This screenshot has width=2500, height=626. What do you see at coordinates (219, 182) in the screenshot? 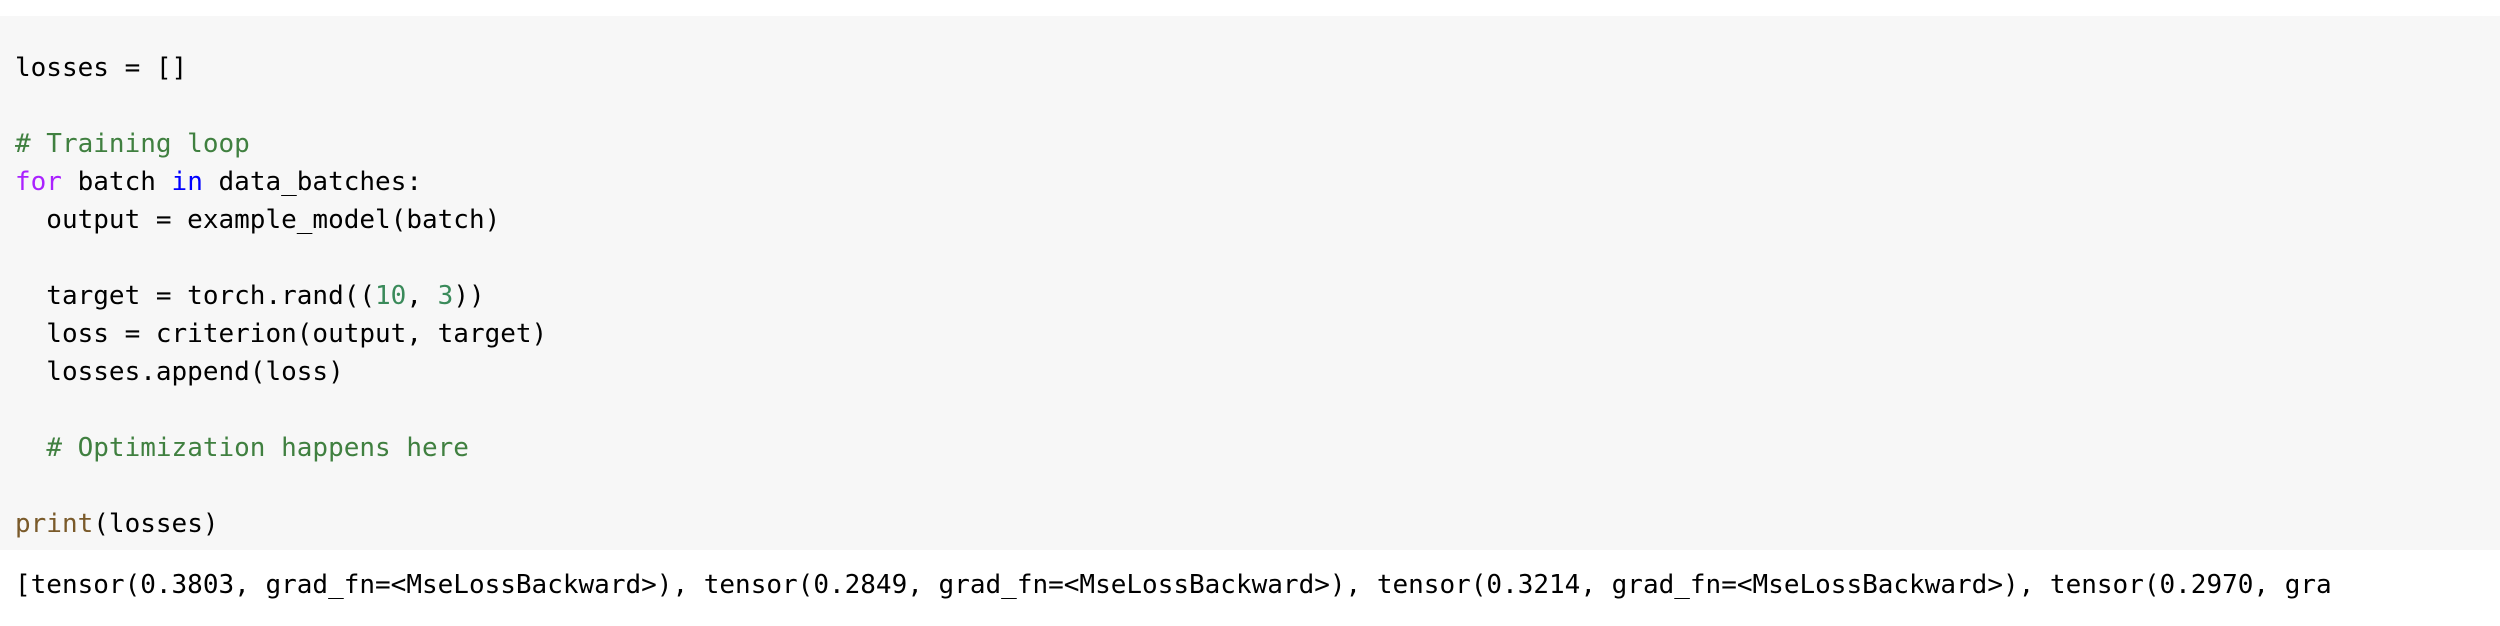
I see `code-line-4: for batch in data_batches:` at bounding box center [219, 182].